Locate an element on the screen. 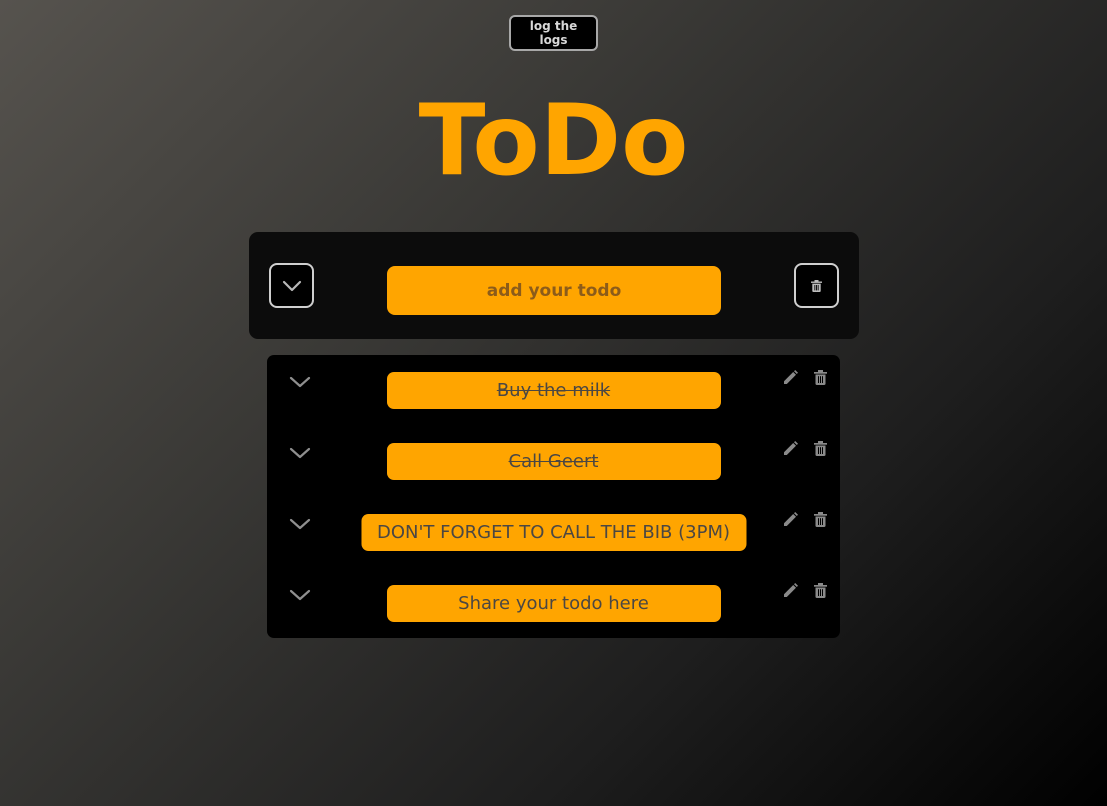 The height and width of the screenshot is (806, 1107). page-title: ToDo is located at coordinates (553, 141).